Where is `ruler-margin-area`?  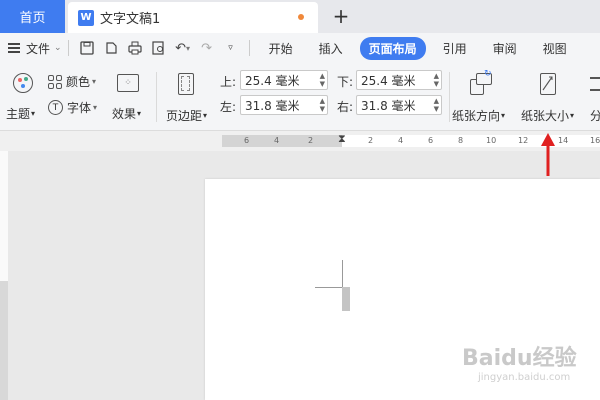
ruler-margin-area is located at coordinates (282, 141).